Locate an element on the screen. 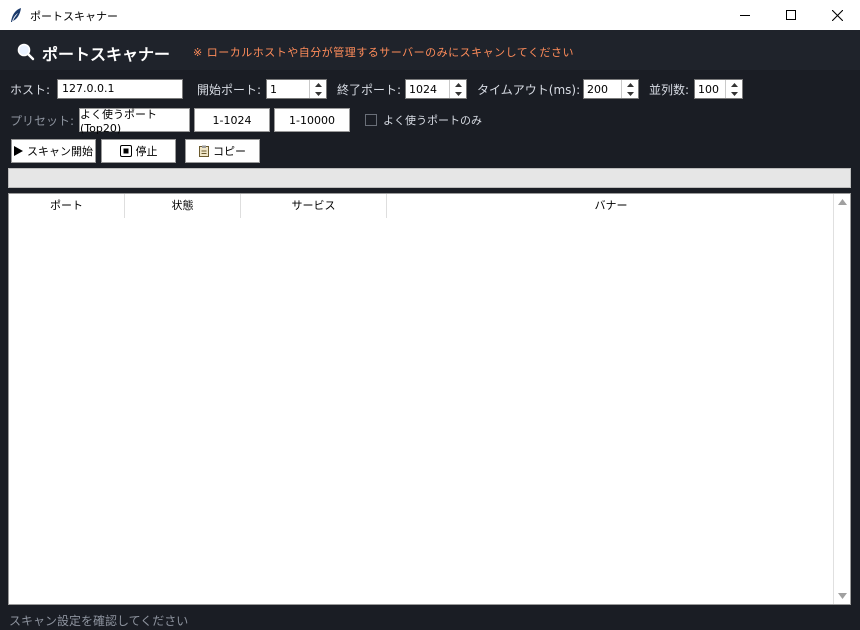 Image resolution: width=860 pixels, height=630 pixels. preset-top20-button: よく使うポート(Top20) is located at coordinates (134, 121).